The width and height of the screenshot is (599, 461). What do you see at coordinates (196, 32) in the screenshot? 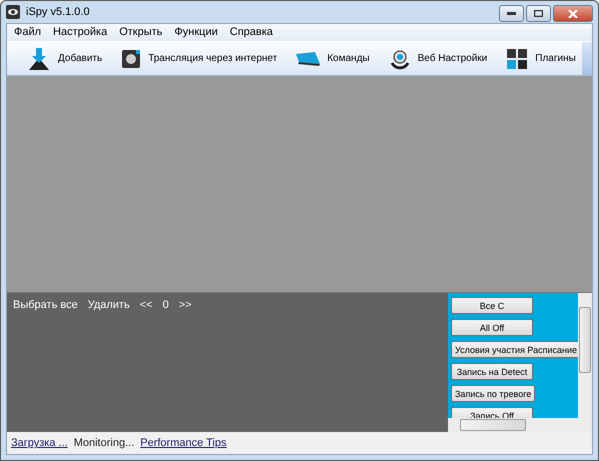
I see `menu-item: Функции` at bounding box center [196, 32].